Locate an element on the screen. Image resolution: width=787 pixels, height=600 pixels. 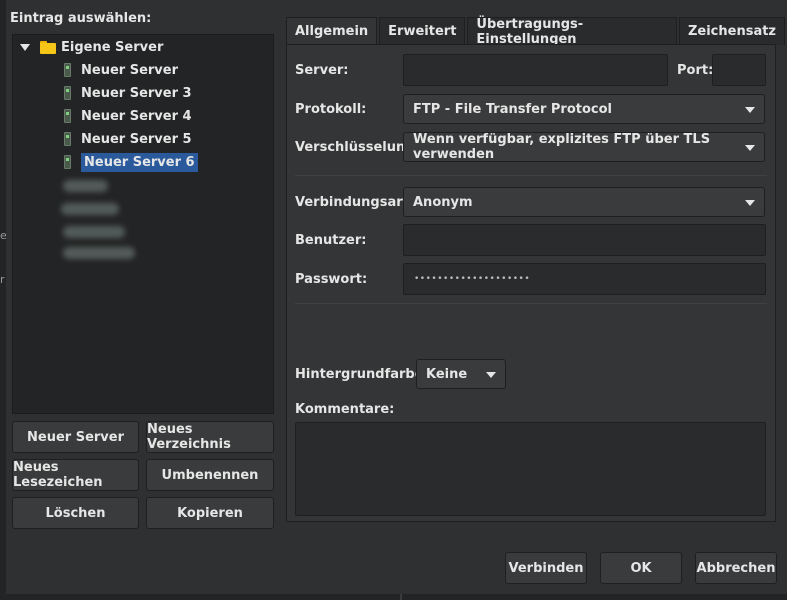
ok-button: OK is located at coordinates (641, 568).